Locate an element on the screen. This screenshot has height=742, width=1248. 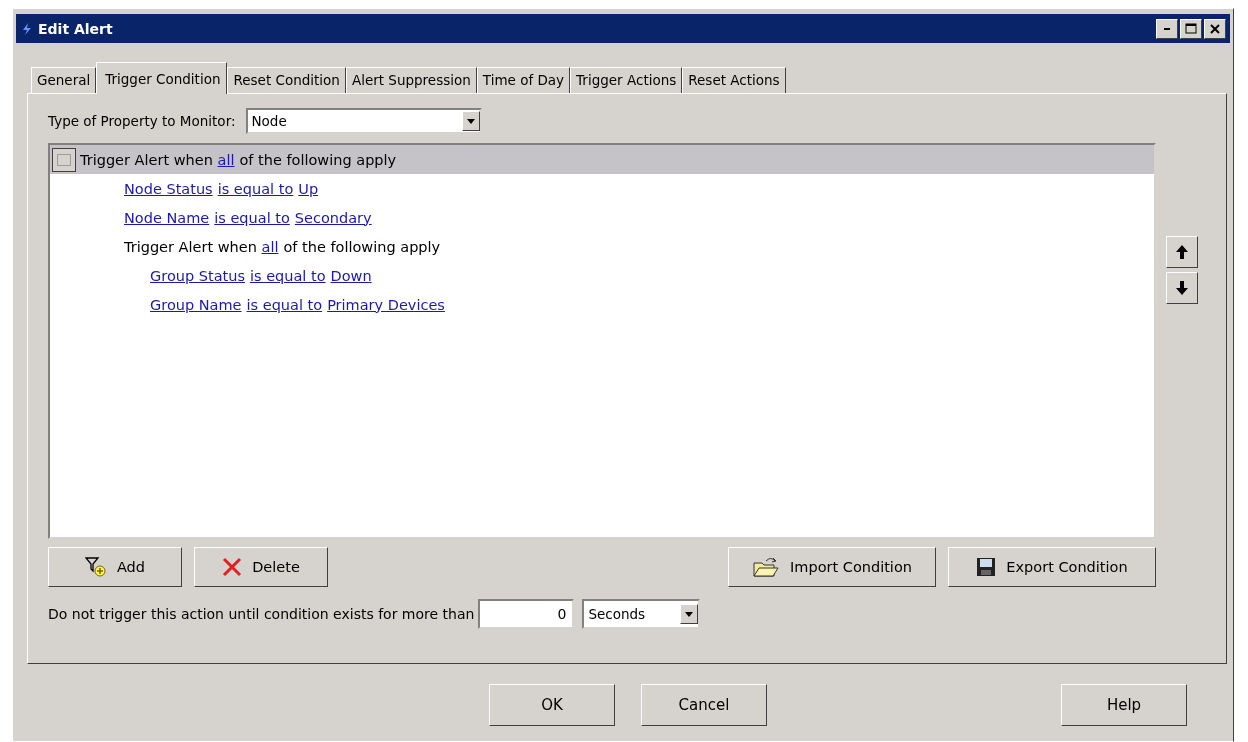
dialog-button: Cancel is located at coordinates (704, 705).